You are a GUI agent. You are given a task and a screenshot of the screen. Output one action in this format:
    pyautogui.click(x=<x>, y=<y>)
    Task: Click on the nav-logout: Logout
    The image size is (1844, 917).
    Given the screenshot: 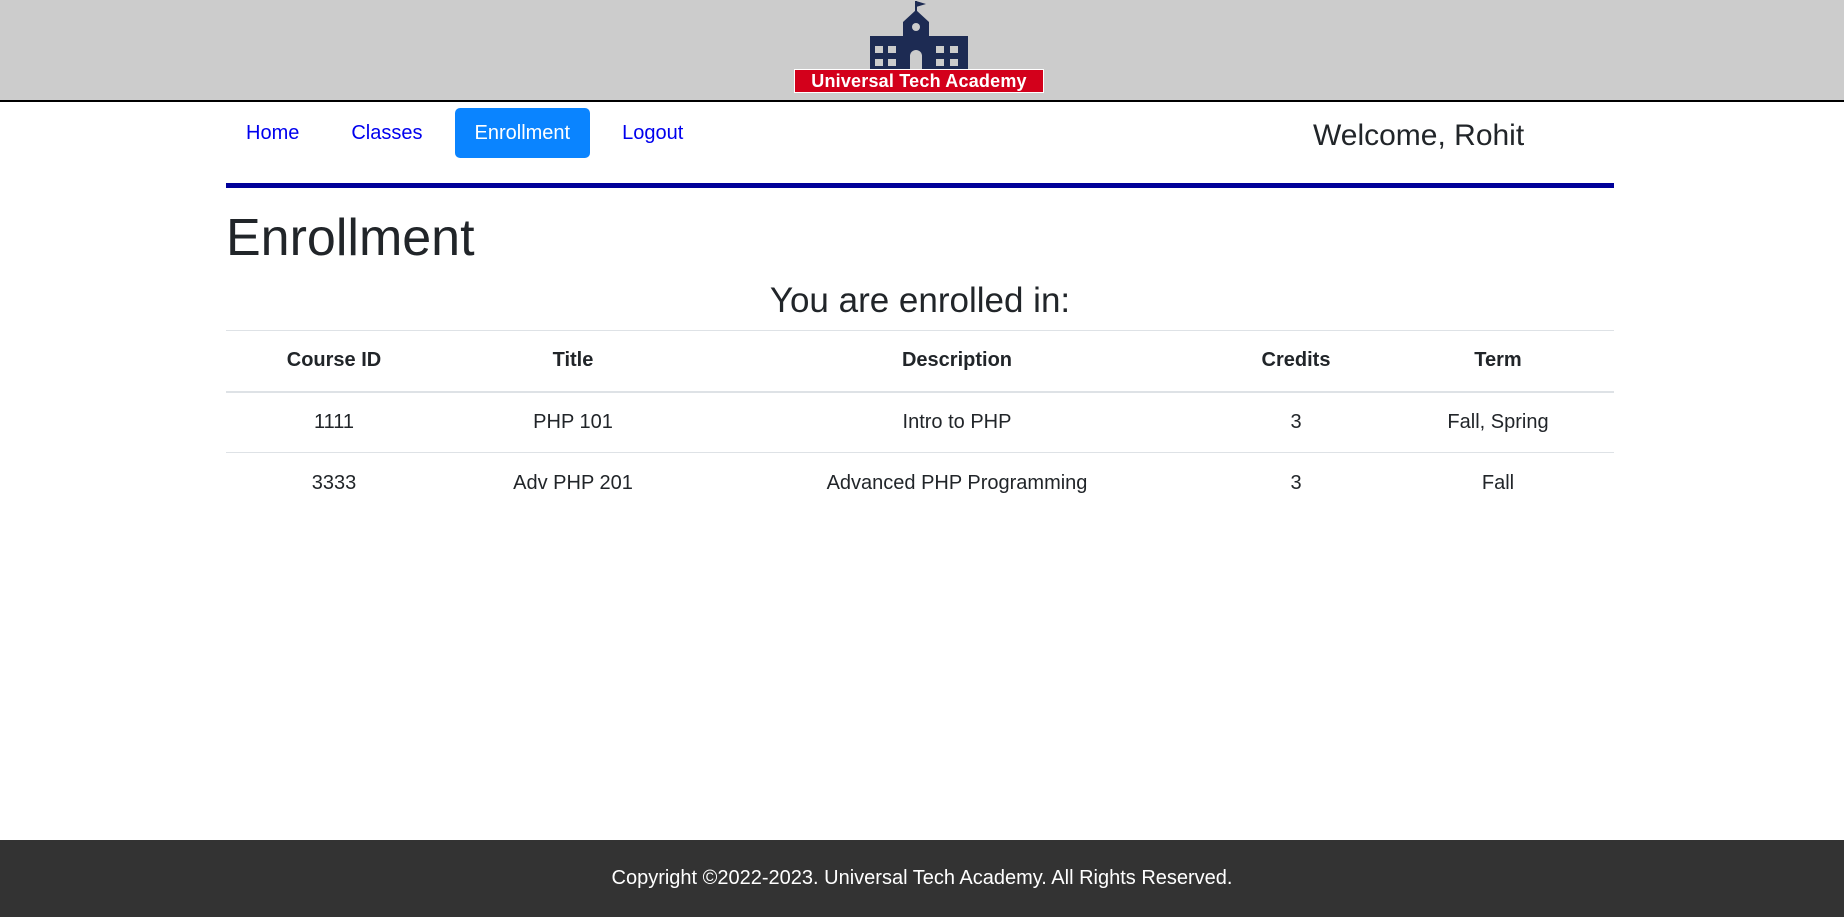 What is the action you would take?
    pyautogui.click(x=652, y=133)
    